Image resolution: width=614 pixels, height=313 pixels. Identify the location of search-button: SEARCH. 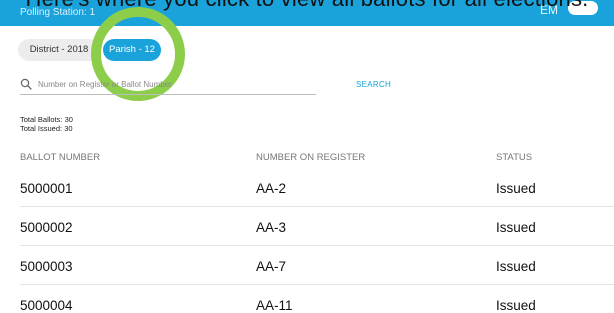
(373, 84).